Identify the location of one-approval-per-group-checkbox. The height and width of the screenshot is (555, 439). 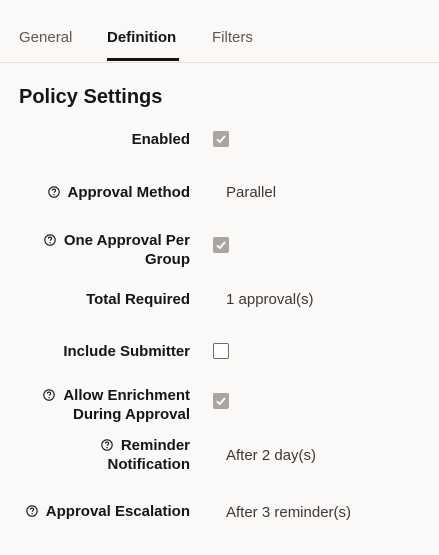
(221, 245).